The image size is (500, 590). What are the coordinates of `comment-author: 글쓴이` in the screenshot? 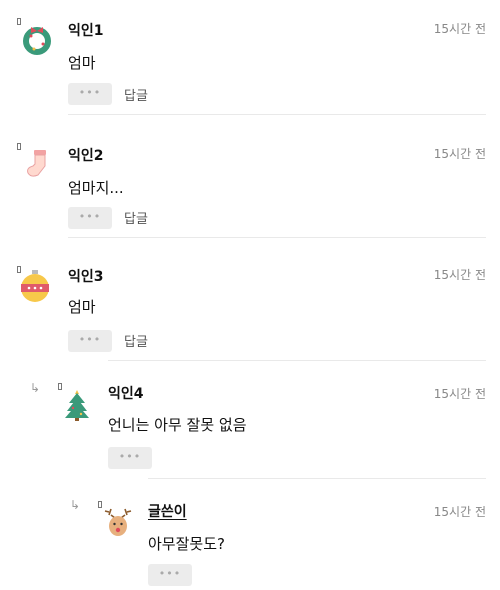 It's located at (167, 511).